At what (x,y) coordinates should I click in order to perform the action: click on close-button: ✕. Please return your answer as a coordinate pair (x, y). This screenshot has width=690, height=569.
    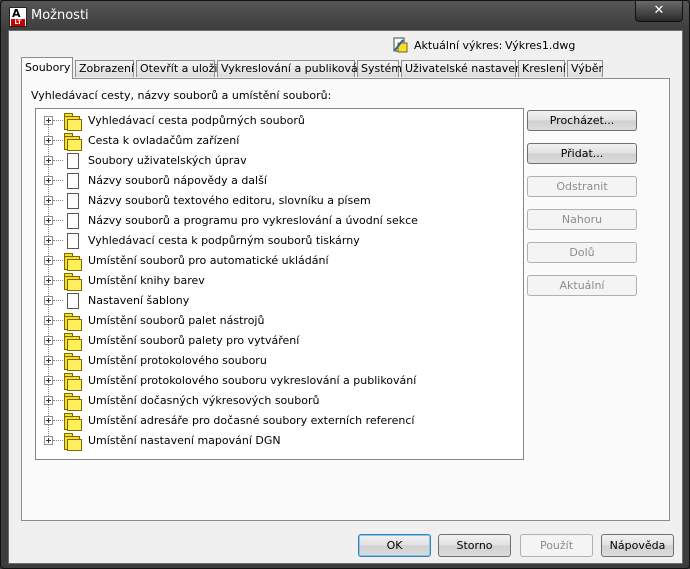
    Looking at the image, I should click on (659, 11).